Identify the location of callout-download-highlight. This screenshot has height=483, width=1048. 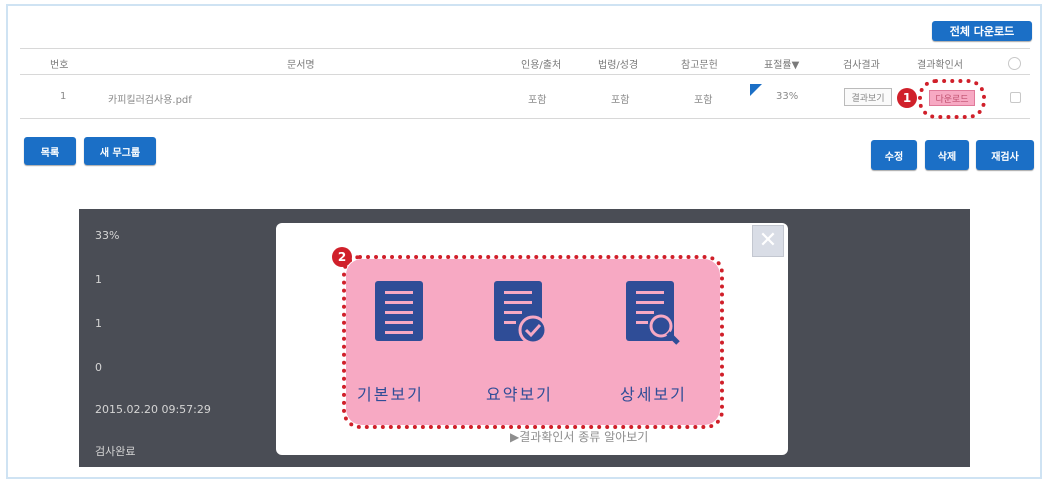
(952, 99).